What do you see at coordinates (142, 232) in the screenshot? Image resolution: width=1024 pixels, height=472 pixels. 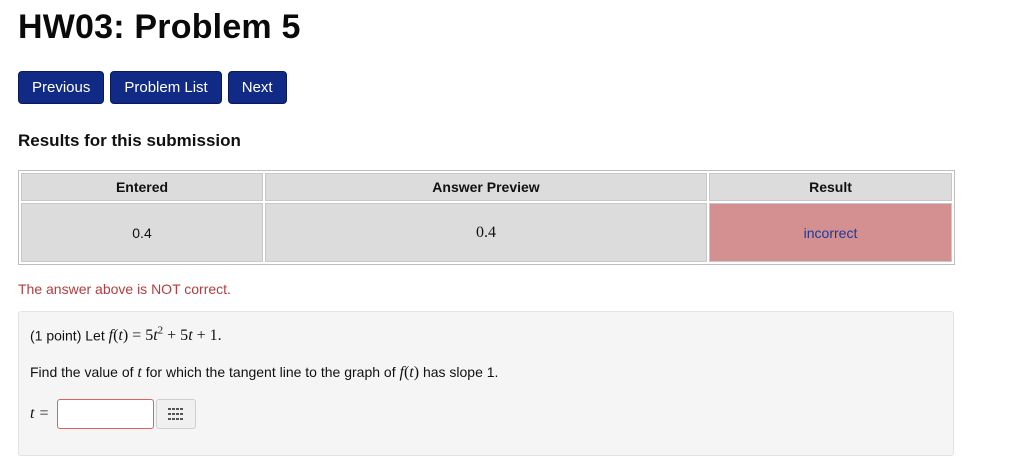 I see `entered-cell: 0.4` at bounding box center [142, 232].